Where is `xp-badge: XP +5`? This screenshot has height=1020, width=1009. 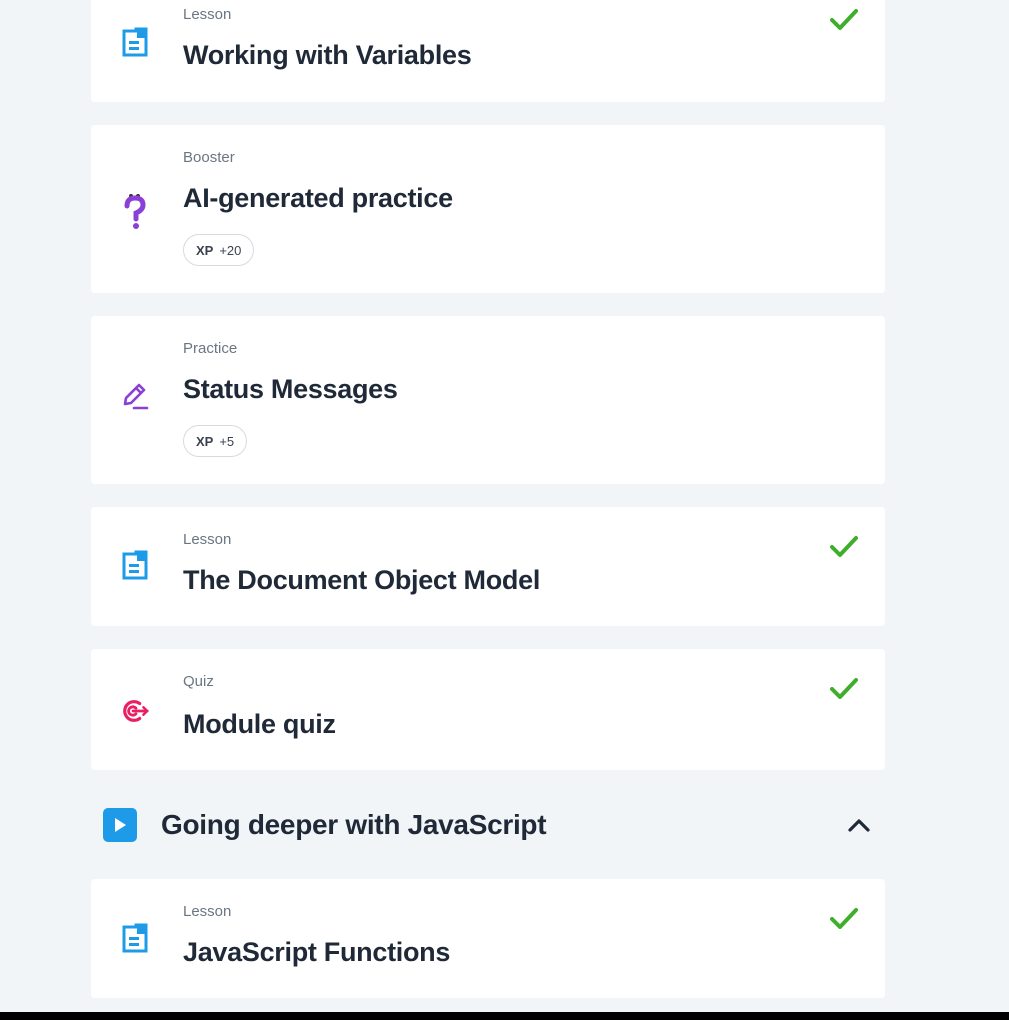
xp-badge: XP +5 is located at coordinates (215, 441).